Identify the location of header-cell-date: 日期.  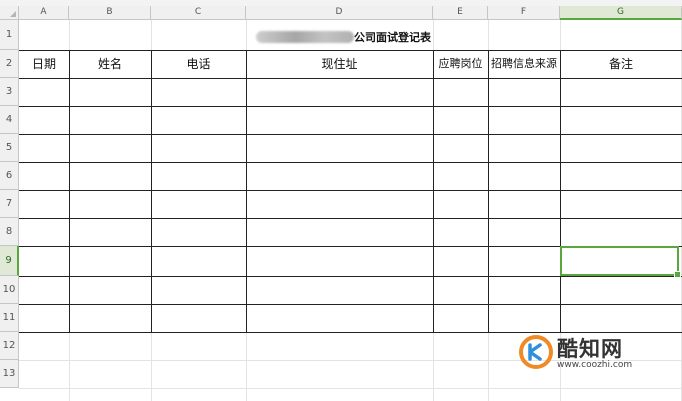
(44, 64).